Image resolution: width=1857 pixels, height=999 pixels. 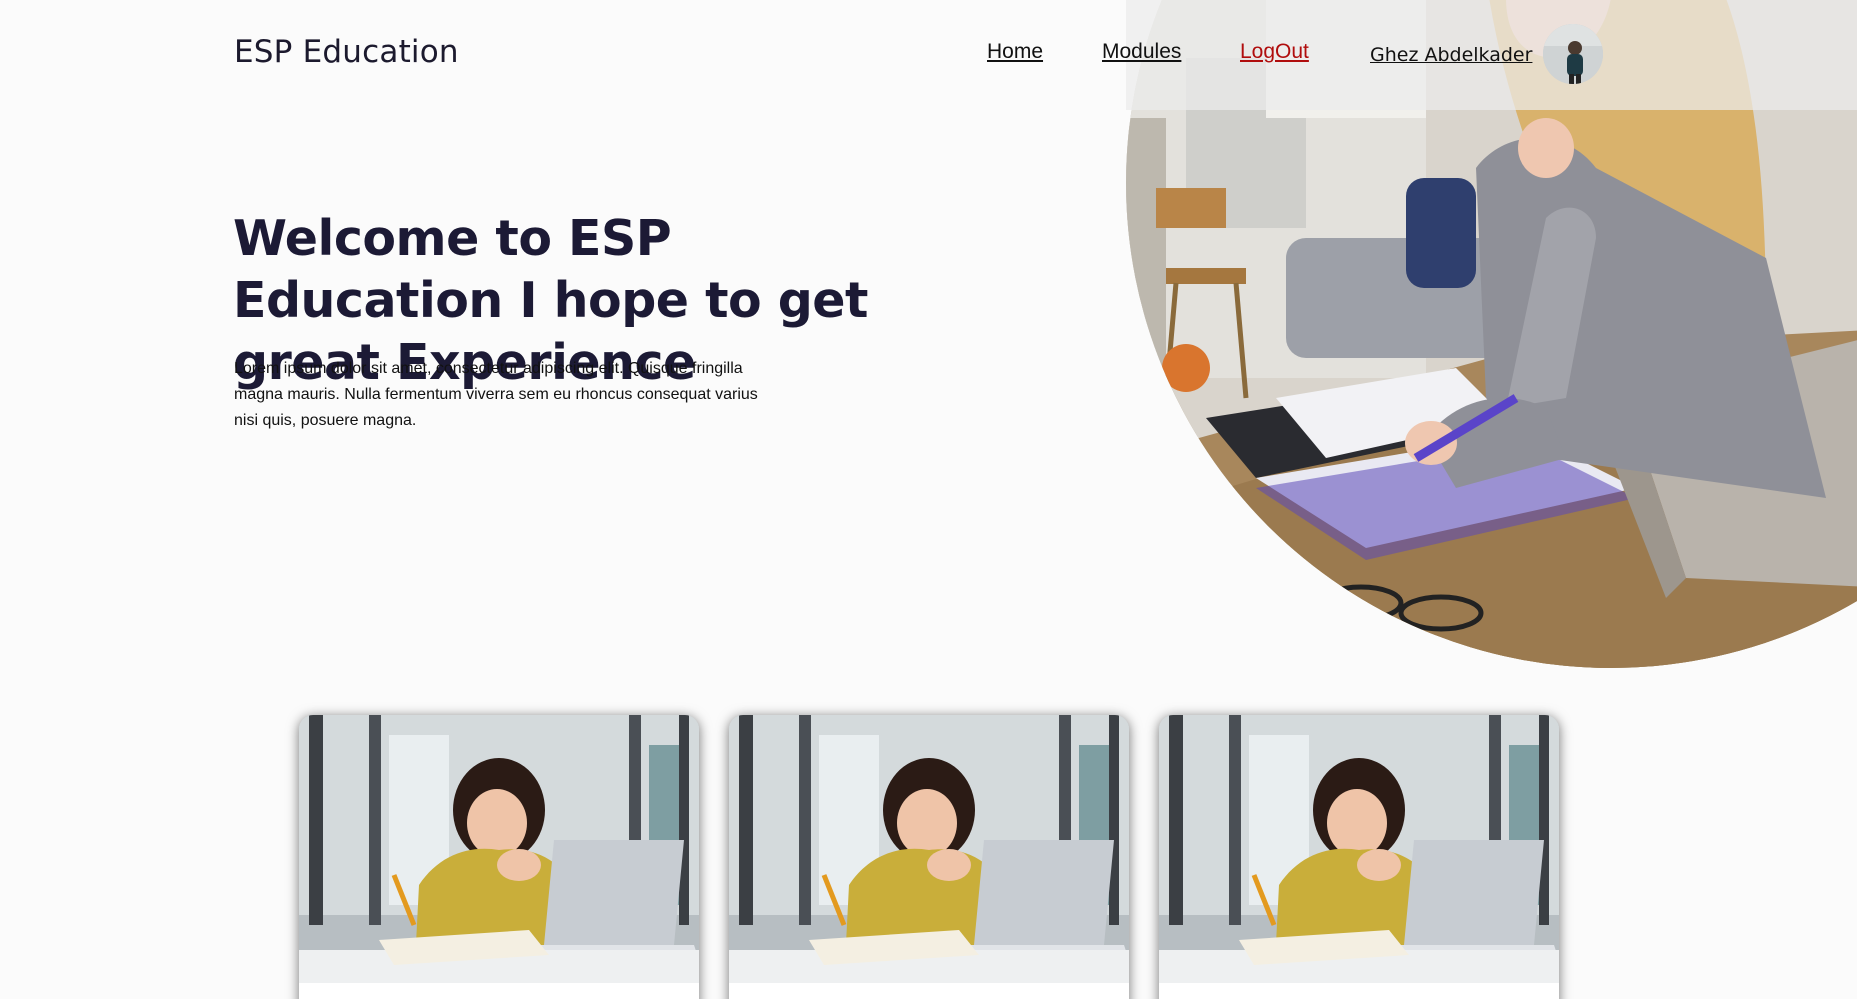 I want to click on avatar-photo-icon, so click(x=1573, y=54).